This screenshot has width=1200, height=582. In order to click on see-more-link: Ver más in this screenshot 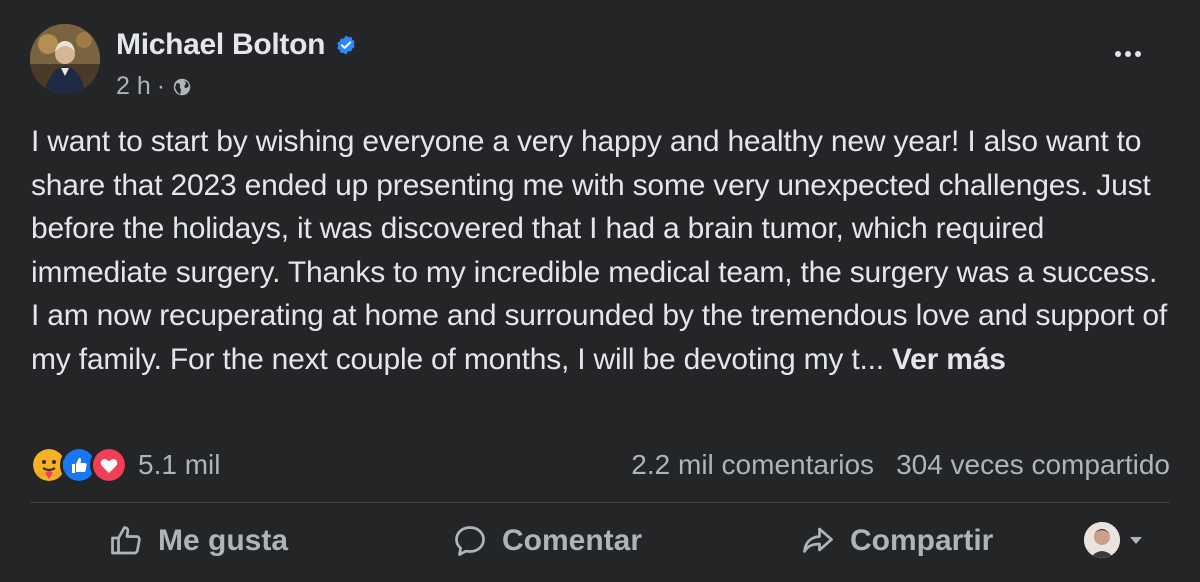, I will do `click(949, 359)`.